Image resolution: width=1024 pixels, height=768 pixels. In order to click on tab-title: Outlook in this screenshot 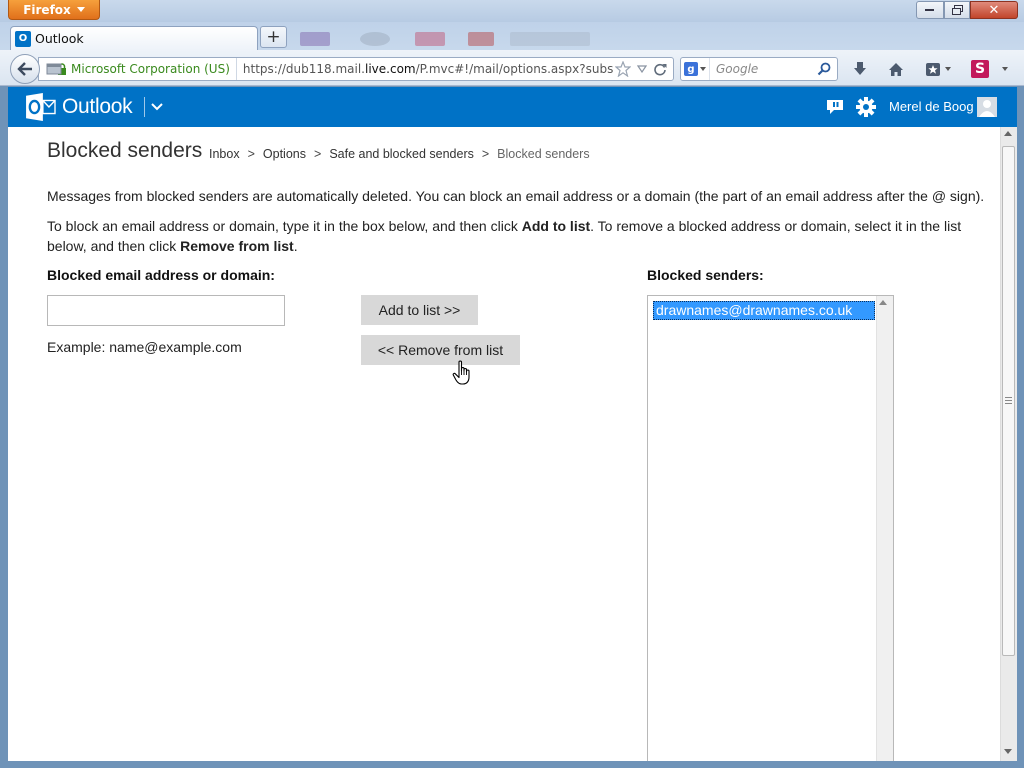, I will do `click(59, 38)`.